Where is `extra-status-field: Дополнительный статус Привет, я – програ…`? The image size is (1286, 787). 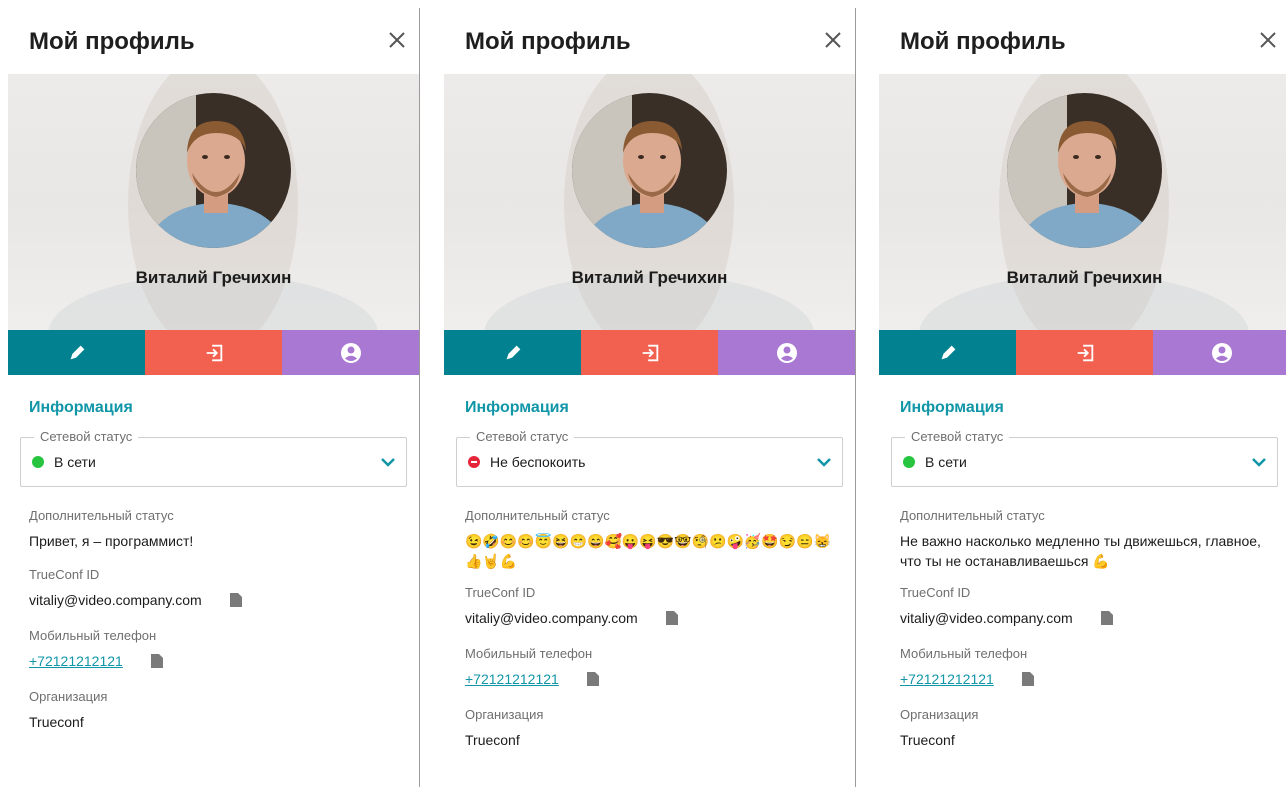 extra-status-field: Дополнительный статус Привет, я – програ… is located at coordinates (218, 529).